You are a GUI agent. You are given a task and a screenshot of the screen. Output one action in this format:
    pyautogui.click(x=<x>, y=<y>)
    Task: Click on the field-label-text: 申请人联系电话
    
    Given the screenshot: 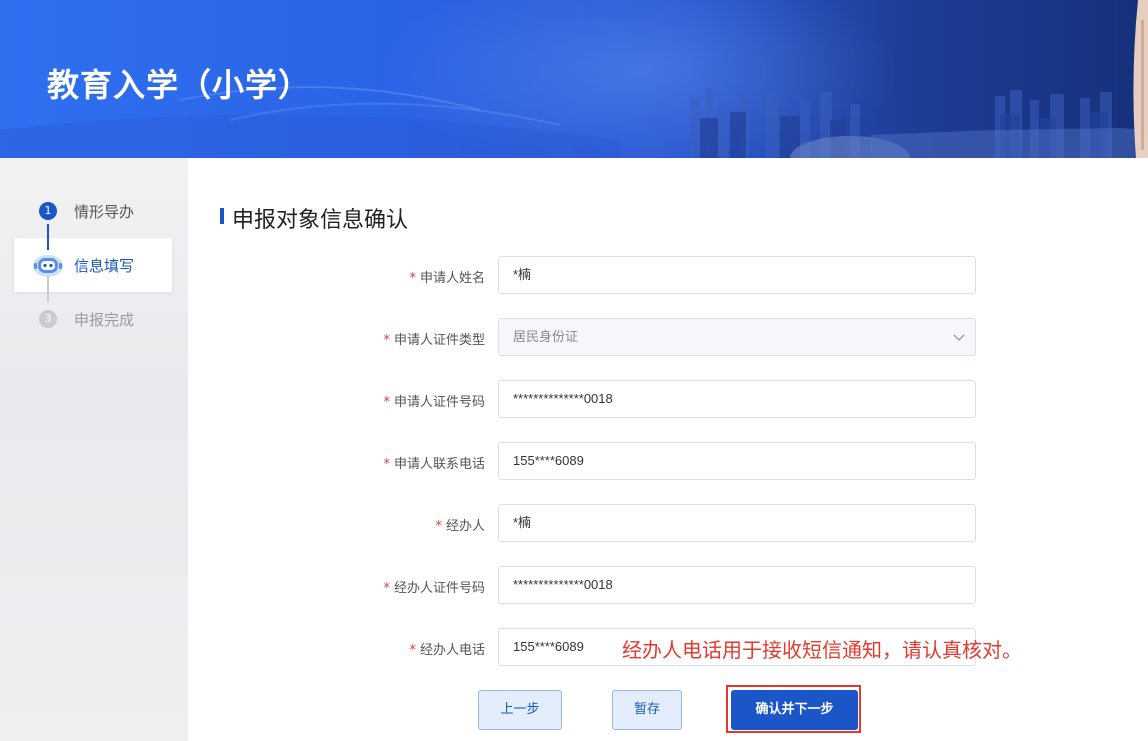 What is the action you would take?
    pyautogui.click(x=439, y=464)
    